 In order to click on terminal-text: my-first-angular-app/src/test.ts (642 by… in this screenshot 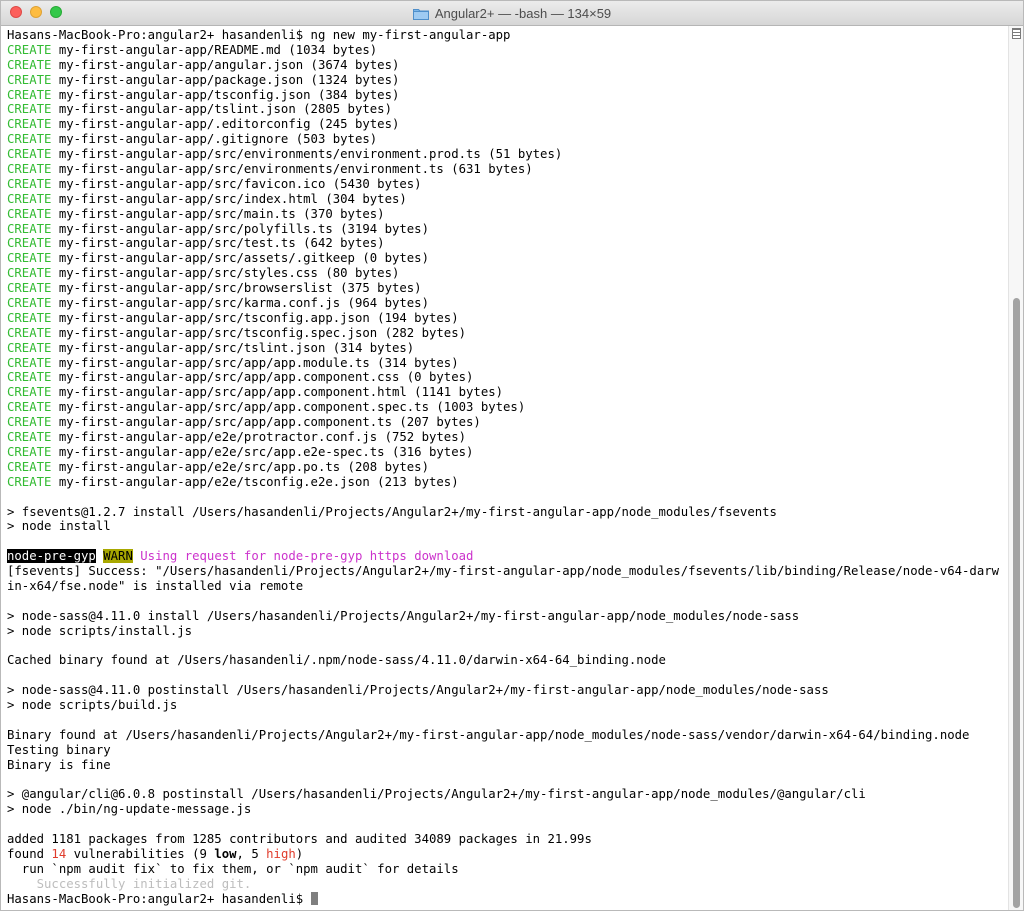, I will do `click(218, 243)`.